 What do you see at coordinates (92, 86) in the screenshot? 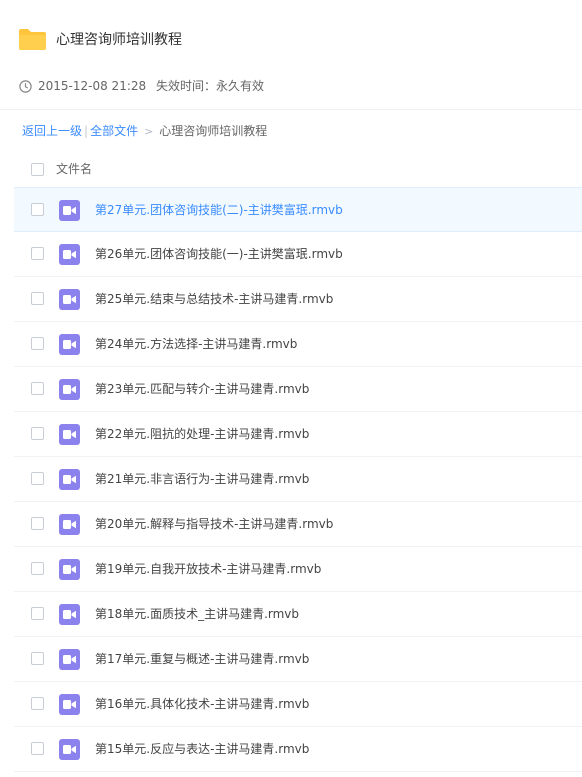
I see `share-date: 2015-12-08 21:28` at bounding box center [92, 86].